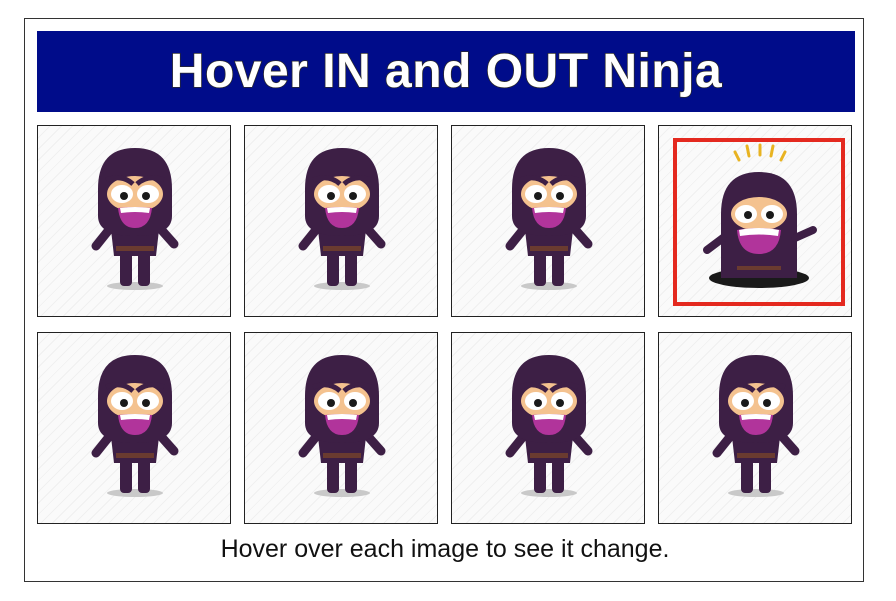 The height and width of the screenshot is (601, 896). What do you see at coordinates (445, 549) in the screenshot?
I see `instruction-text: Hover over each image to see it change.` at bounding box center [445, 549].